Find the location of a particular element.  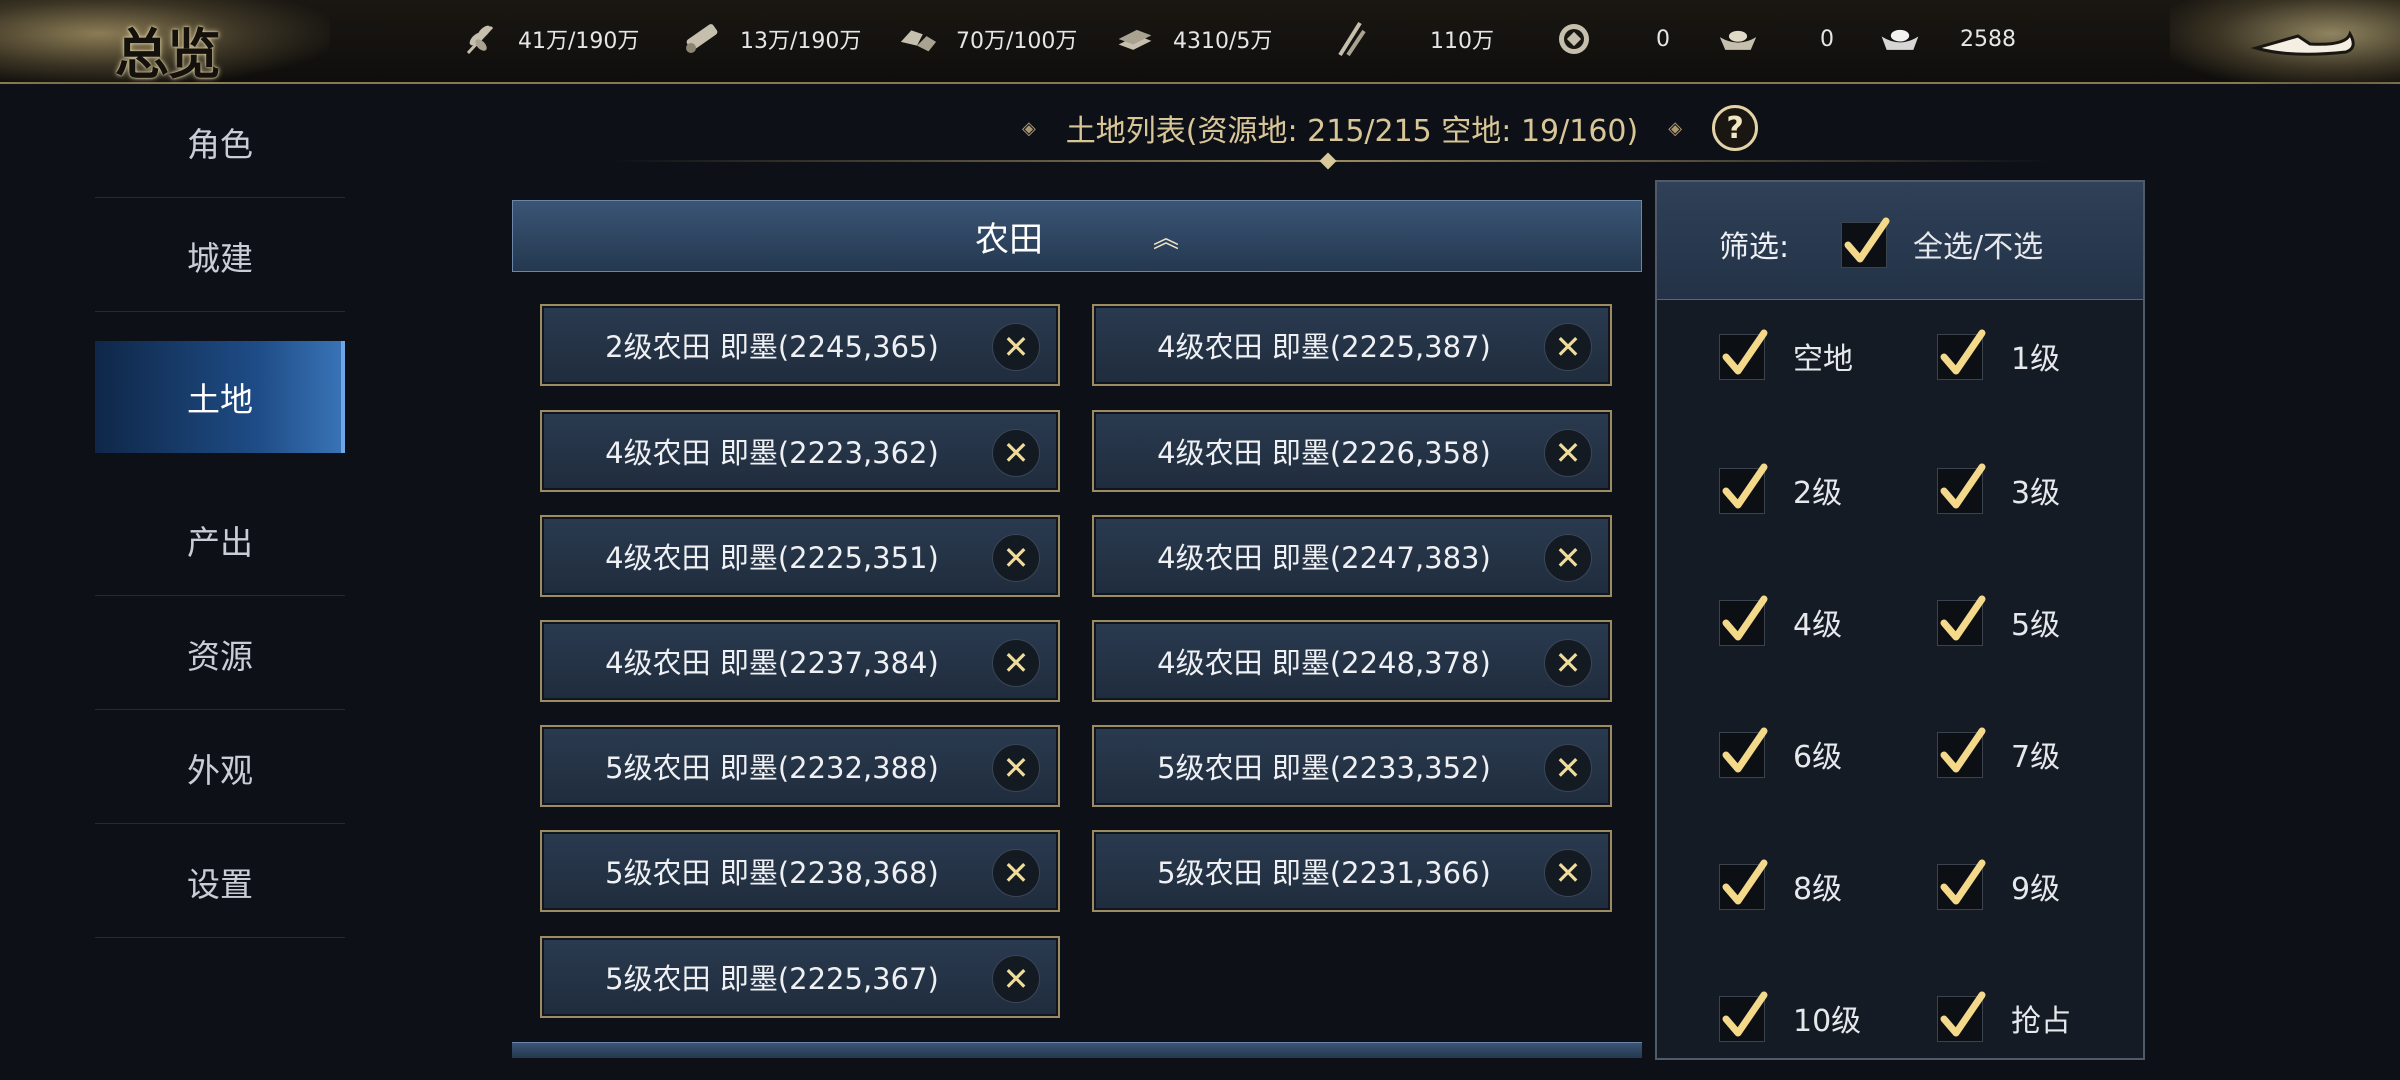

filter-checkbox-empty is located at coordinates (1743, 354).